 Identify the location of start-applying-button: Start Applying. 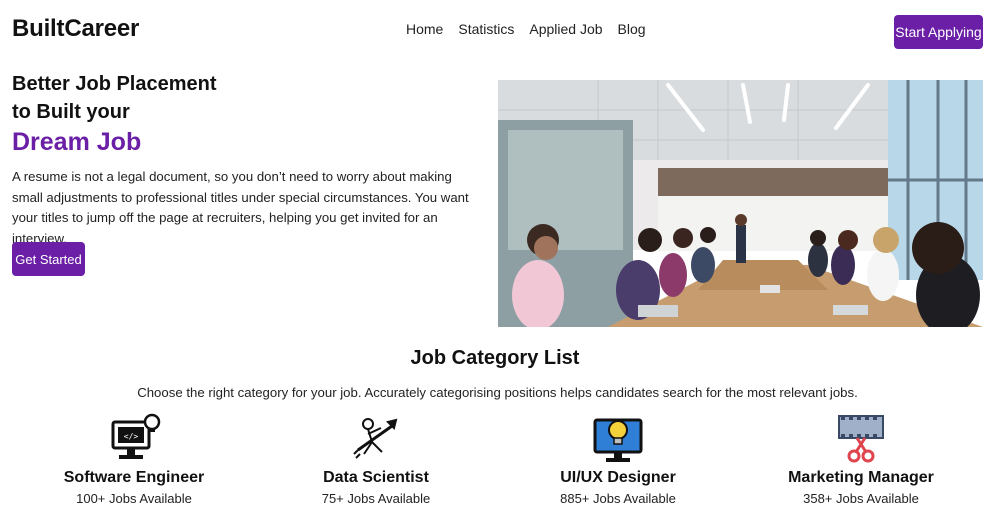
(938, 32).